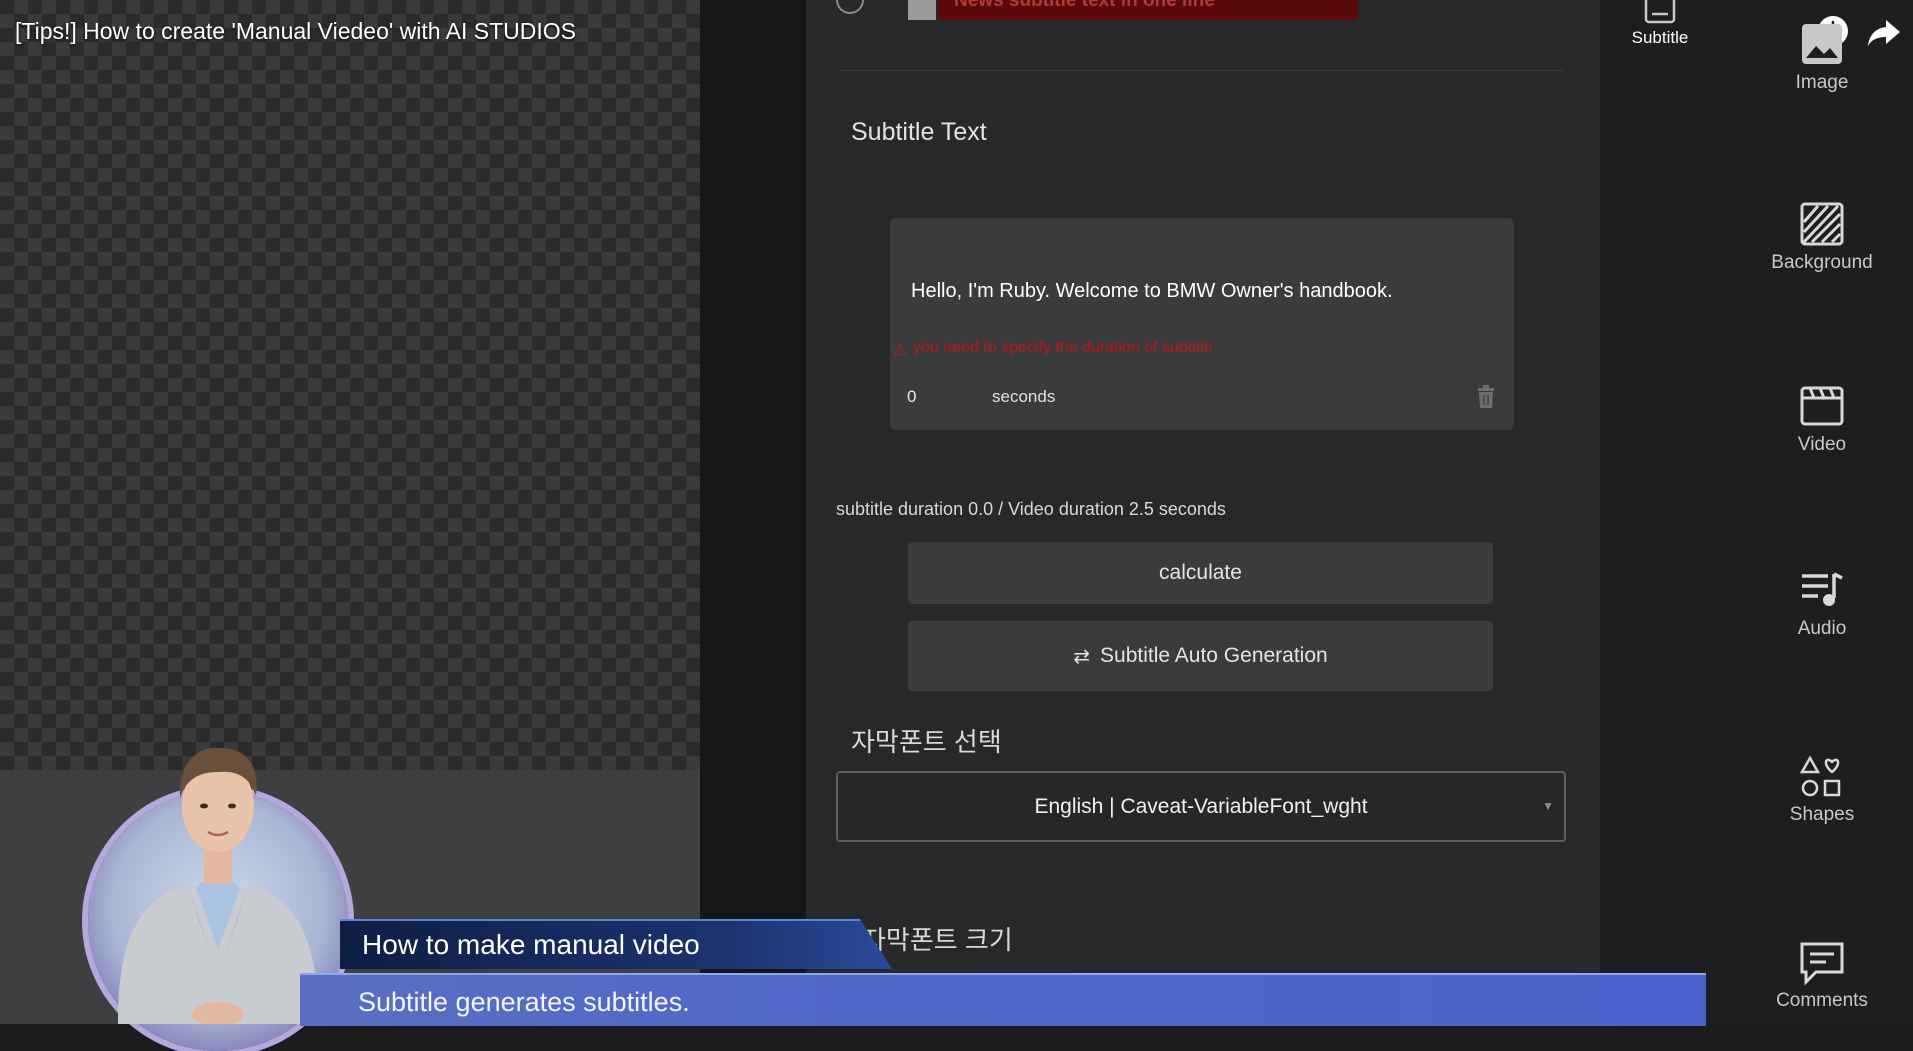  What do you see at coordinates (1024, 396) in the screenshot?
I see `seconds-label: seconds` at bounding box center [1024, 396].